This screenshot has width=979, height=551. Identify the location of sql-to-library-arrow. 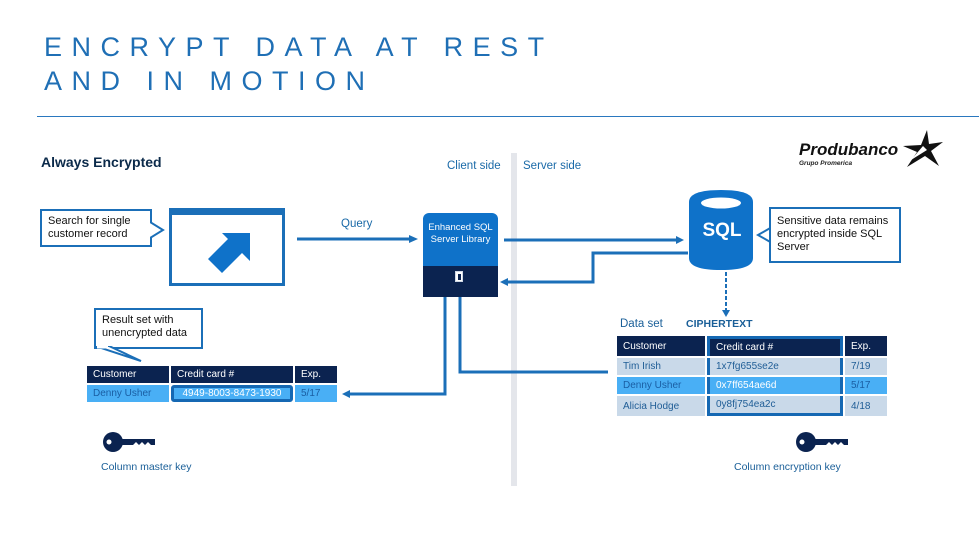
(596, 267).